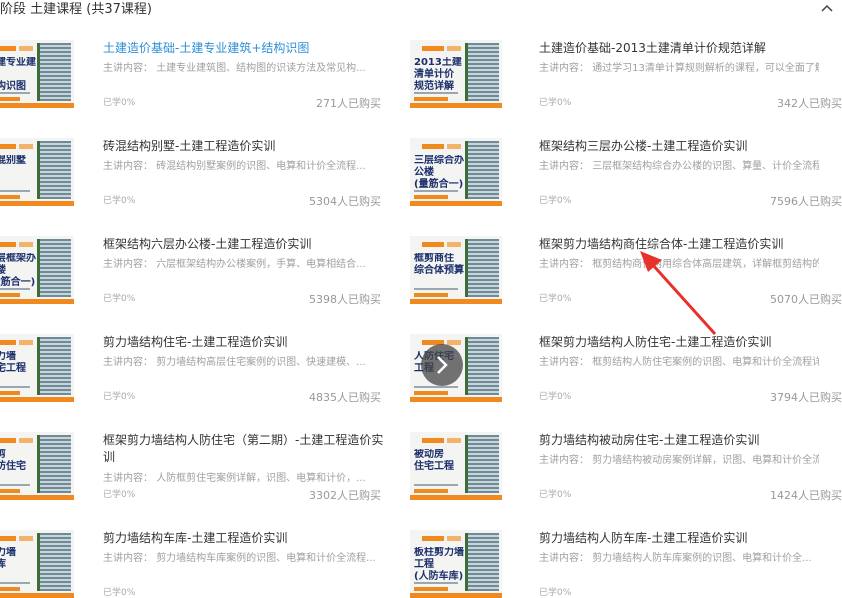 This screenshot has height=598, width=842. Describe the element at coordinates (13, 362) in the screenshot. I see `thumbnail-title: 剪力墙 住宅工程` at that location.